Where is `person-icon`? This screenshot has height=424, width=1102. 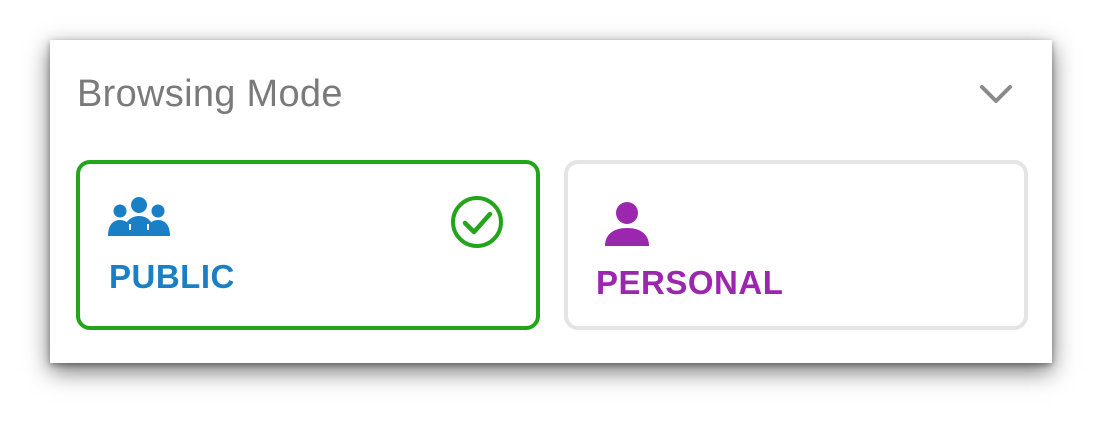 person-icon is located at coordinates (627, 224).